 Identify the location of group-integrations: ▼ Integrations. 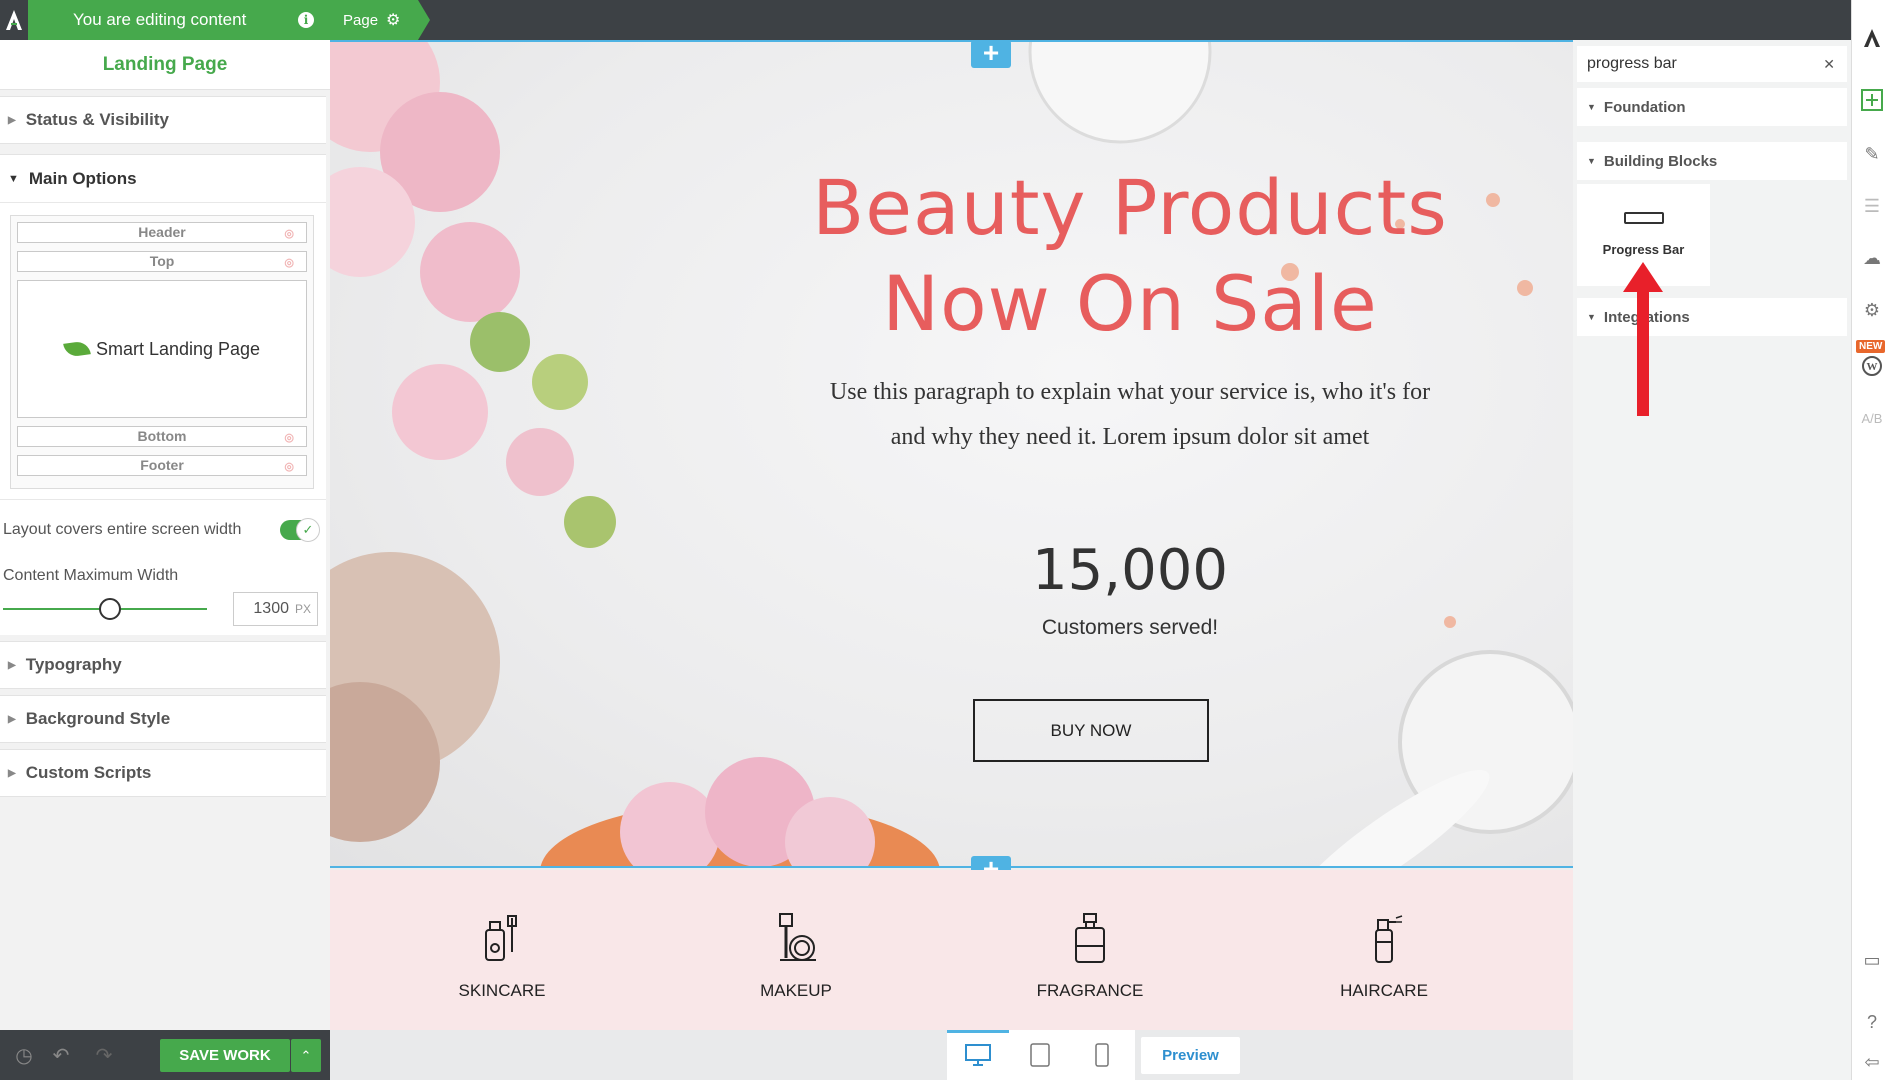
(1712, 317).